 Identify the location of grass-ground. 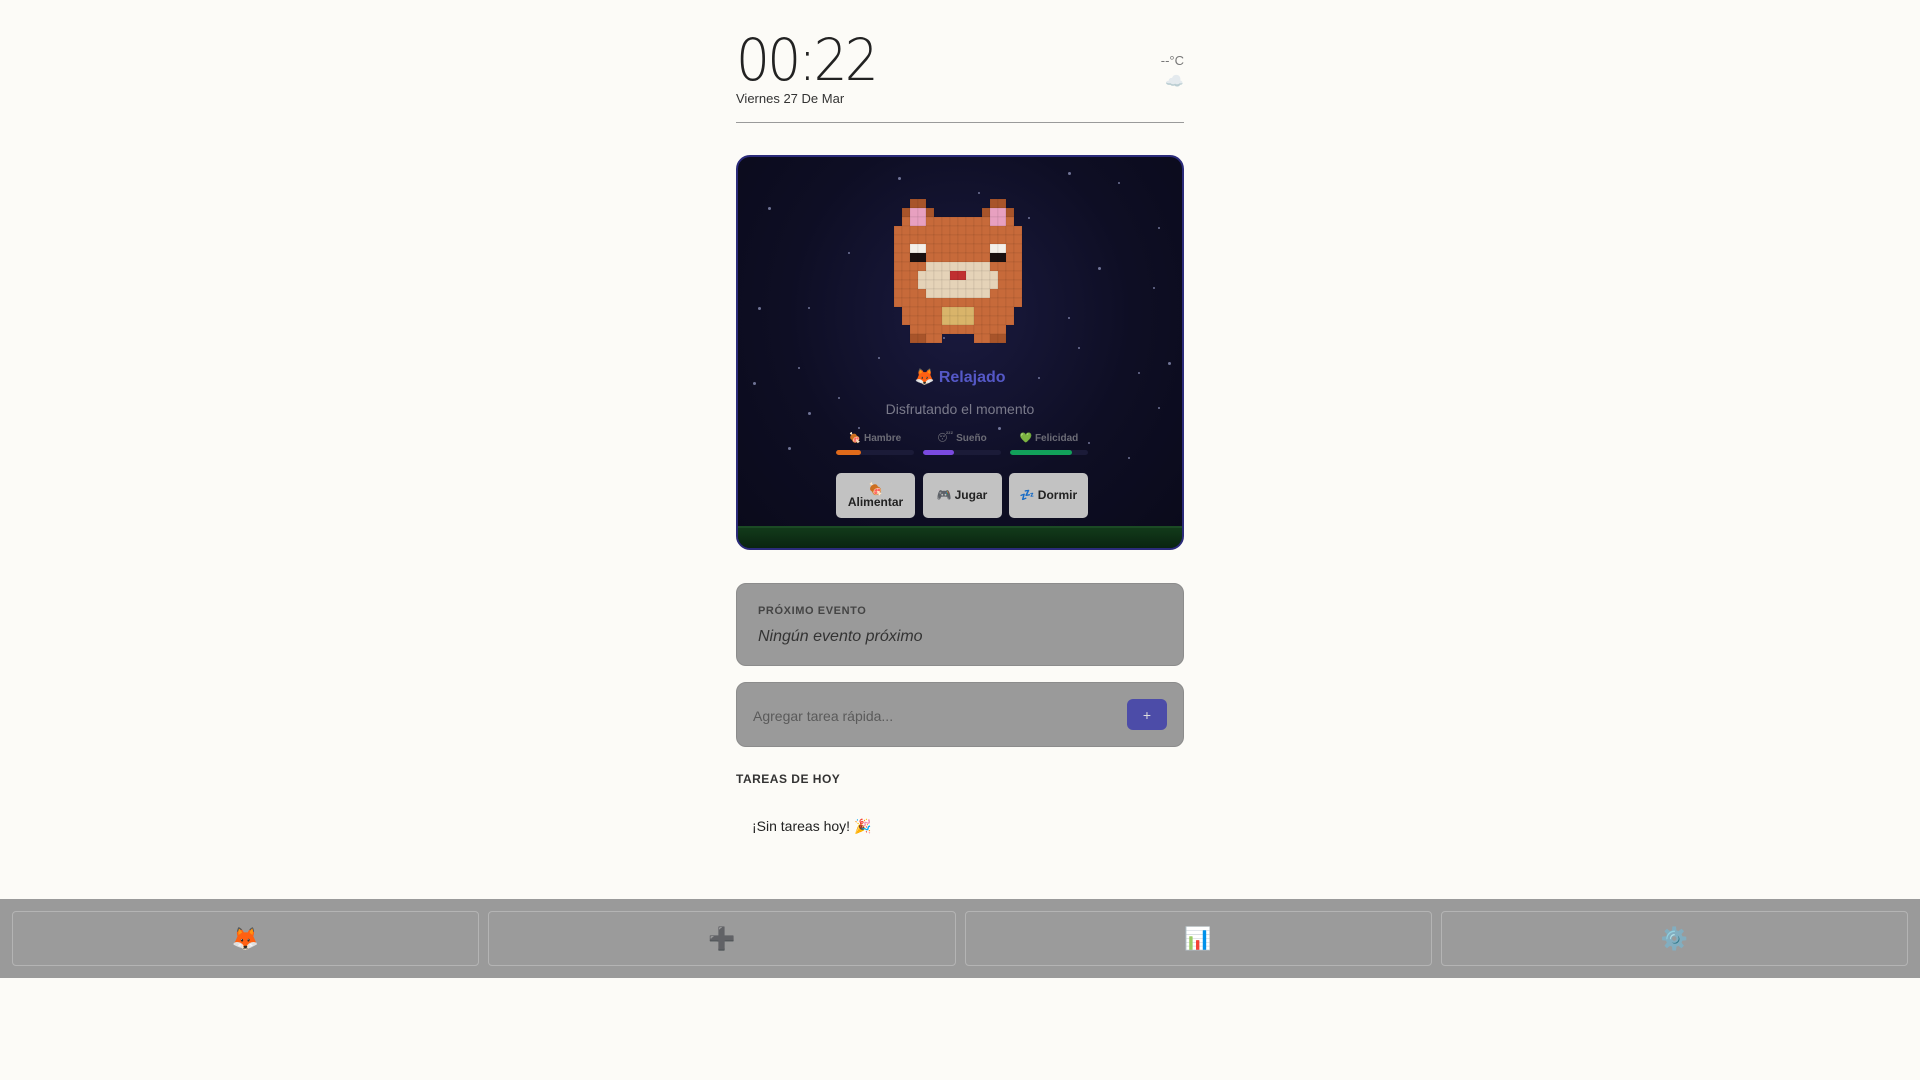
(960, 537).